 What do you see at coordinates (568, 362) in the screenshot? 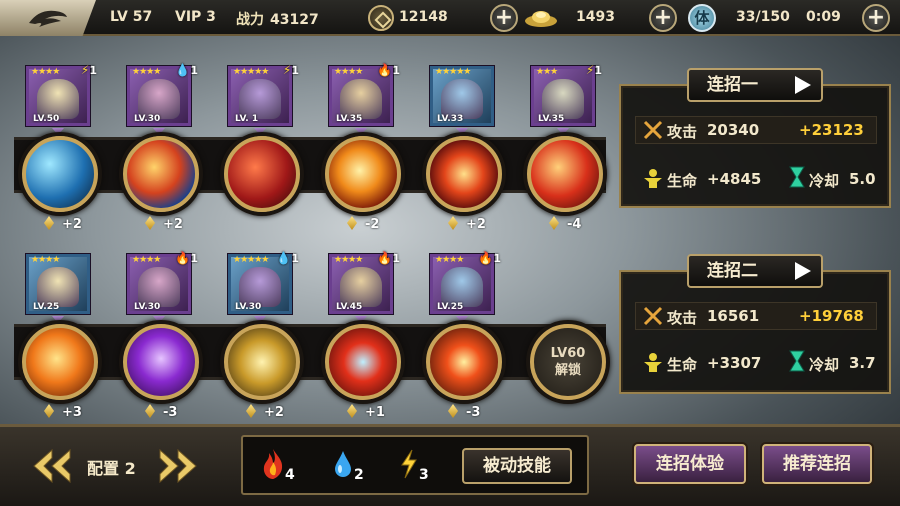
I see `locked-skill-orb: LV60 解锁` at bounding box center [568, 362].